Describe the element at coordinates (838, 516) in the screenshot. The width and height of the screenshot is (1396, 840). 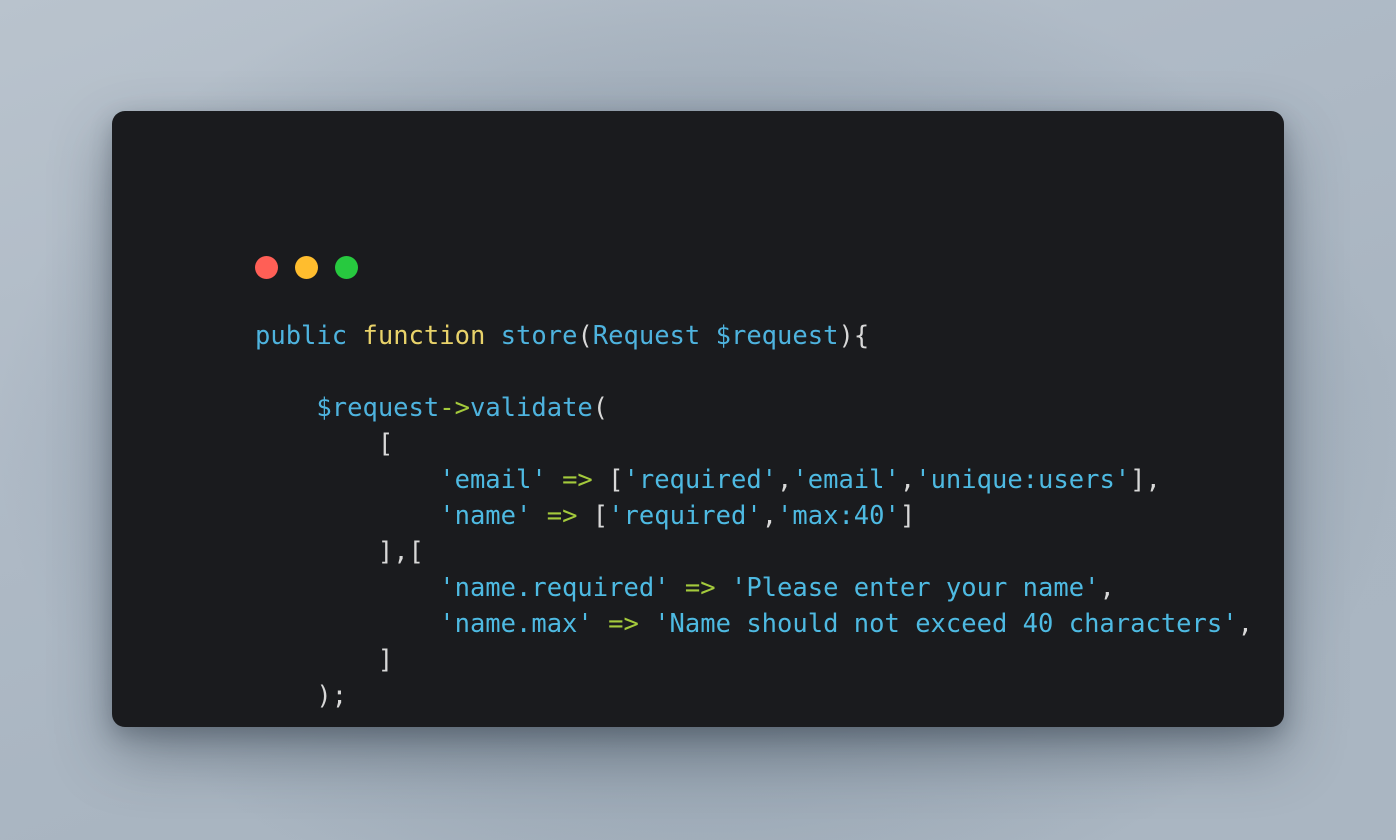
I see `code-token: 'max:40'` at that location.